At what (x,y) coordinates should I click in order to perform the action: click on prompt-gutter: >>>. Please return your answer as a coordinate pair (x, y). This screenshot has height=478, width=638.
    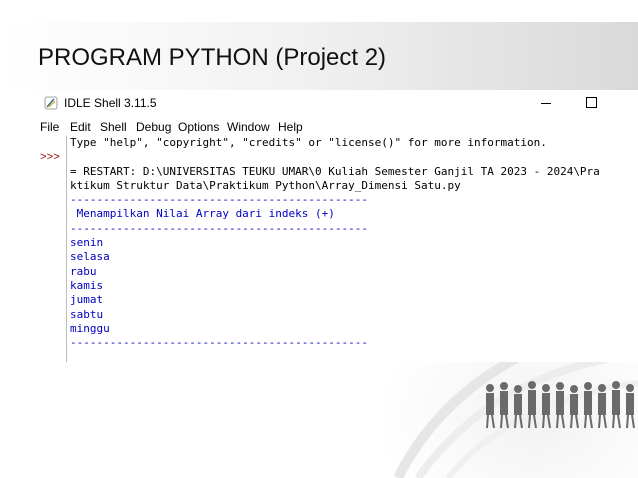
    Looking at the image, I should click on (51, 249).